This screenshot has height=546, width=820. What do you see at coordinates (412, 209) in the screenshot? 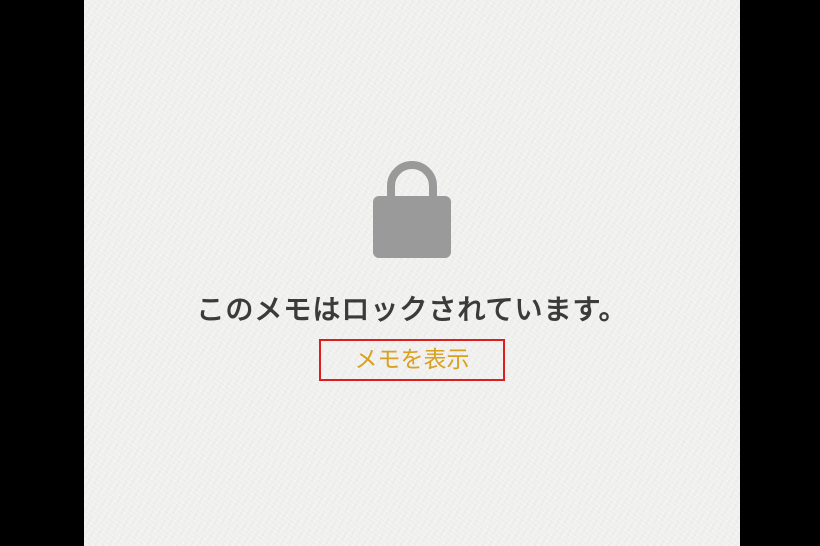
I see `lock-icon` at bounding box center [412, 209].